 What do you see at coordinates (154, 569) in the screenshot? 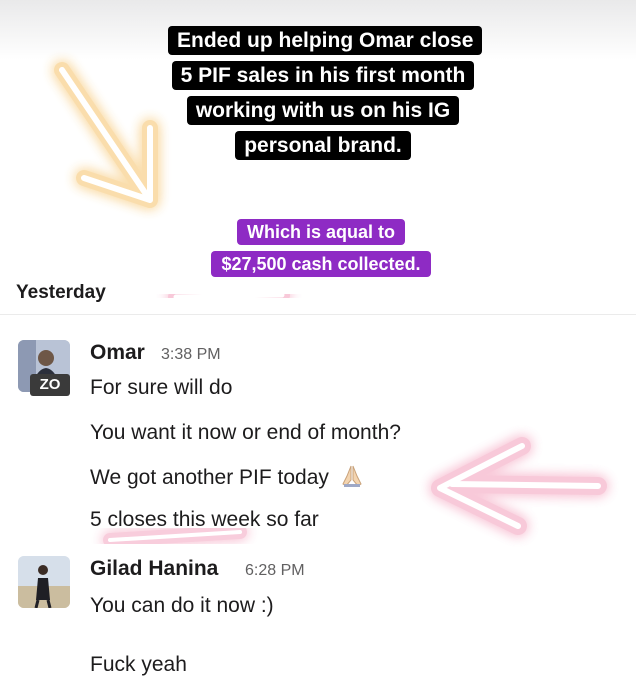
I see `message-author: Gilad Hanina` at bounding box center [154, 569].